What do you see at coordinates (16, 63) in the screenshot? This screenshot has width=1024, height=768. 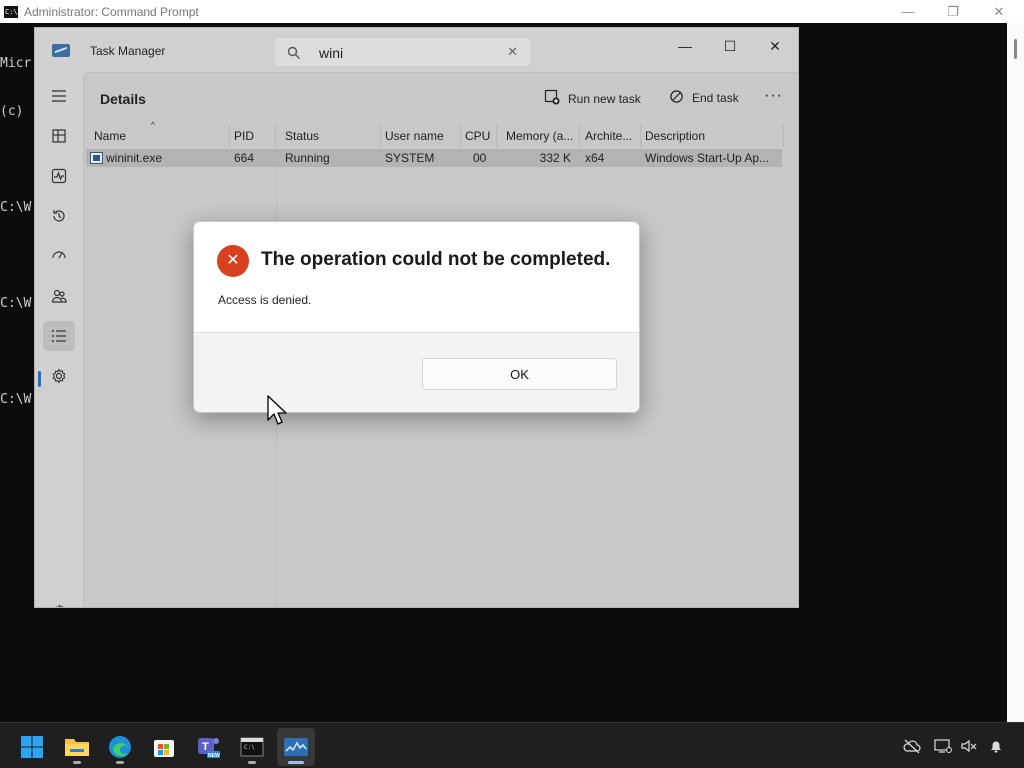 I see `cmd-line: Micr` at bounding box center [16, 63].